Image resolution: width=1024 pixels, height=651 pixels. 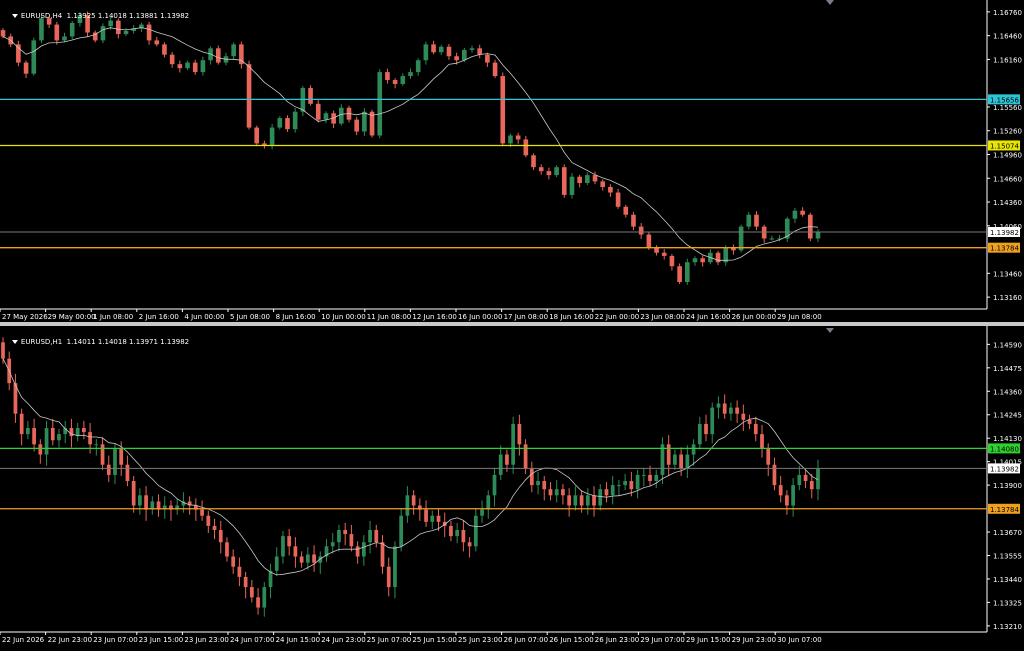 I want to click on price-axis-label: 1.13440, so click(x=1007, y=580).